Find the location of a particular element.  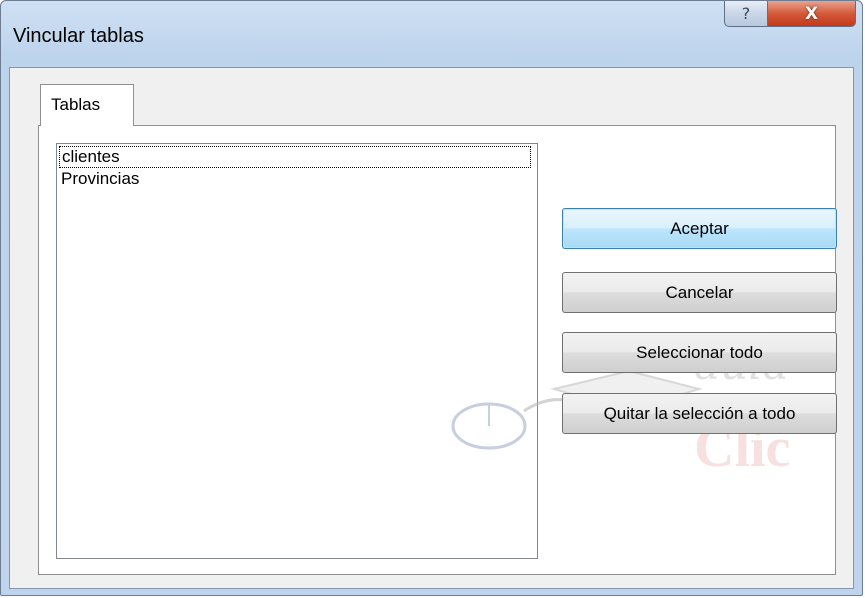

title-bar: Vincular tablas ? X is located at coordinates (431, 34).